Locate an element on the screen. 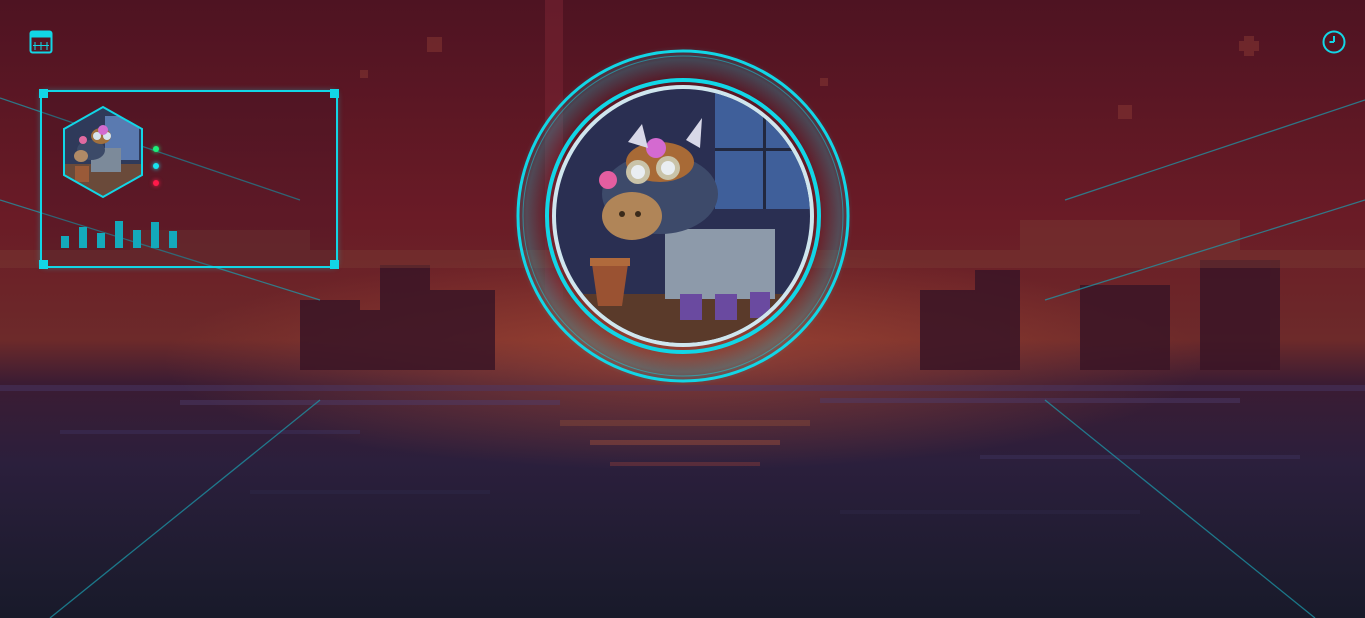 This screenshot has height=618, width=1365. status-dot-red is located at coordinates (156, 183).